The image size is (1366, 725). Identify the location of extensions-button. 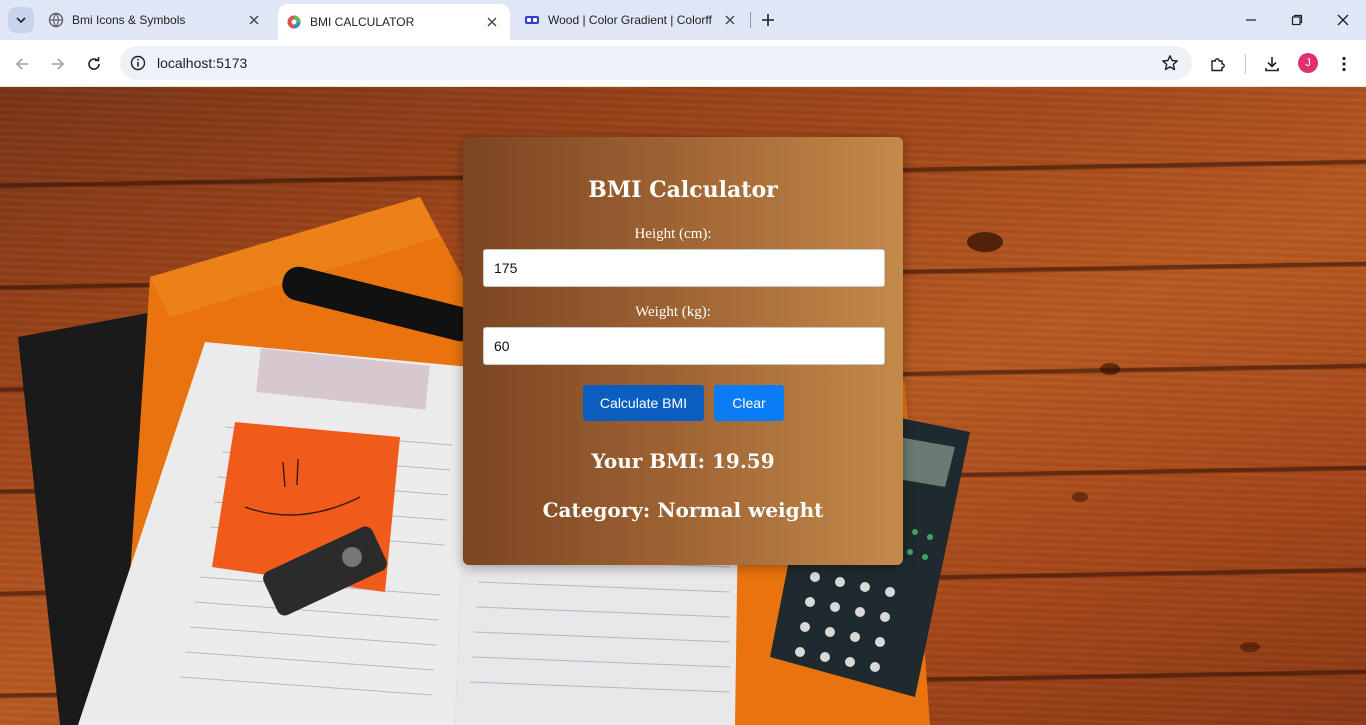
(1218, 64).